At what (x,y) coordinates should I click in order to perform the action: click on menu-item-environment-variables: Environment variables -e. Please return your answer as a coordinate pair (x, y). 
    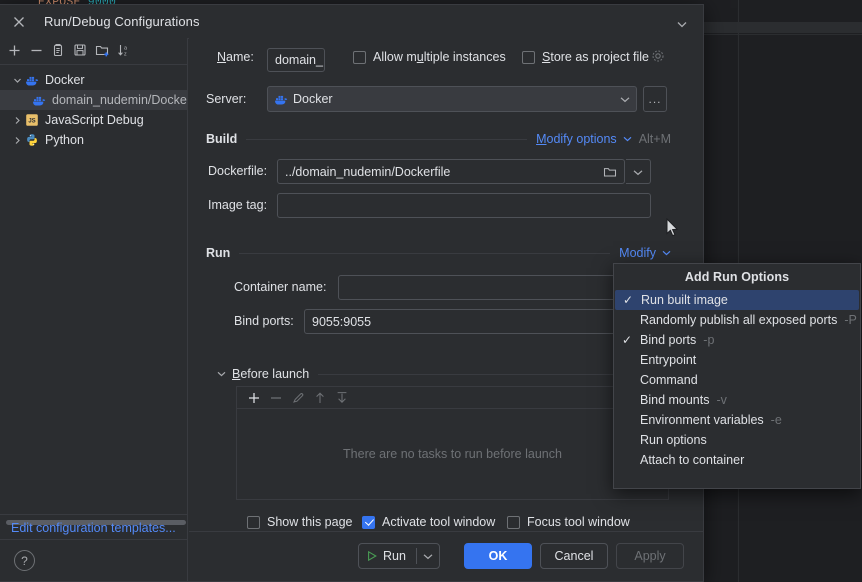
    Looking at the image, I should click on (737, 420).